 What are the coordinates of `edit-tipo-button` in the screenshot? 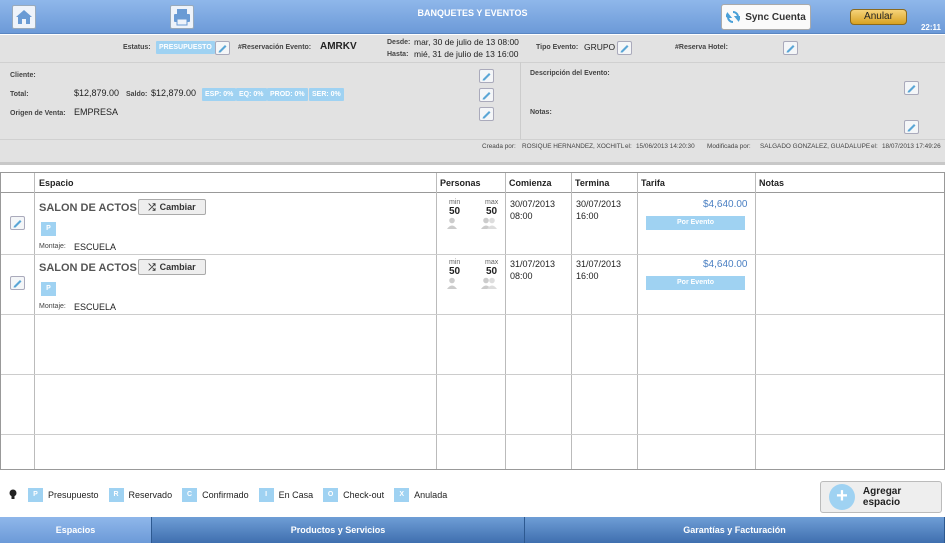 It's located at (624, 48).